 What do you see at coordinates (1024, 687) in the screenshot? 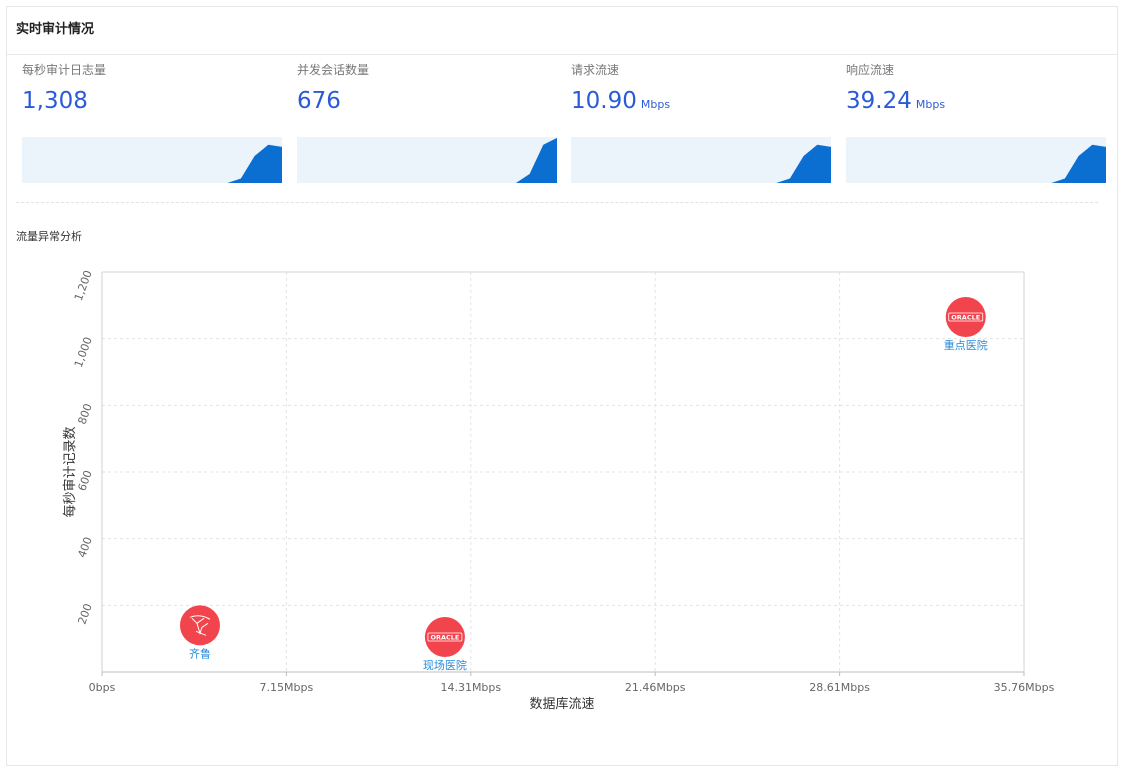
I see `x-tick-label: 35.76Mbps` at bounding box center [1024, 687].